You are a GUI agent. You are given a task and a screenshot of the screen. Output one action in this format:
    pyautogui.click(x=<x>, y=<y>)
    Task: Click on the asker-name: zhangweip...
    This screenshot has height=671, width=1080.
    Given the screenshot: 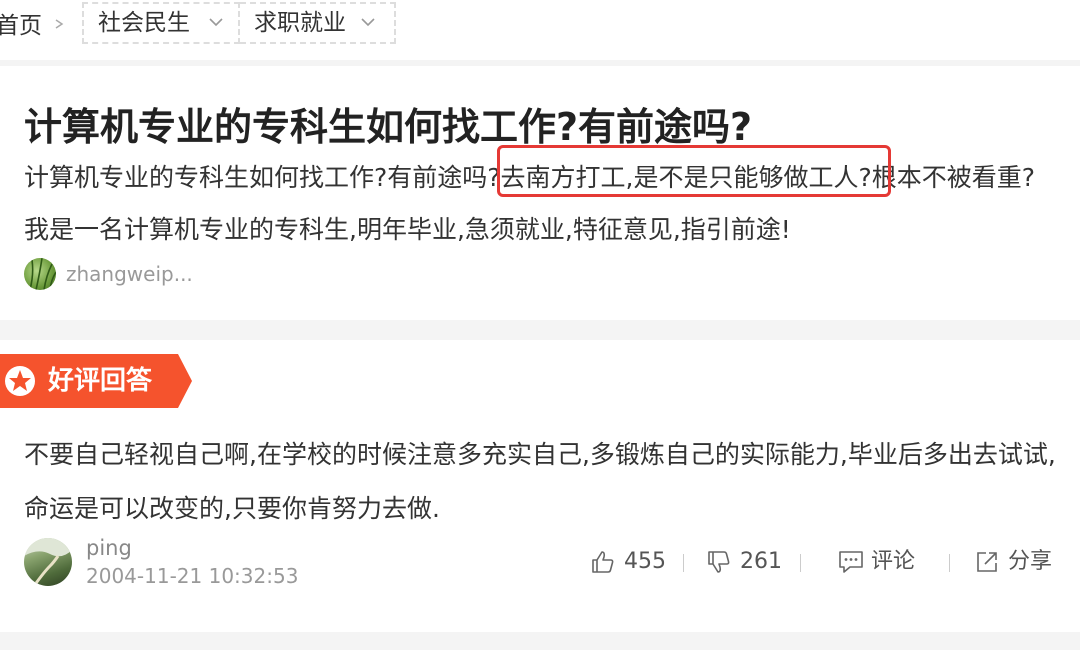 What is the action you would take?
    pyautogui.click(x=129, y=274)
    